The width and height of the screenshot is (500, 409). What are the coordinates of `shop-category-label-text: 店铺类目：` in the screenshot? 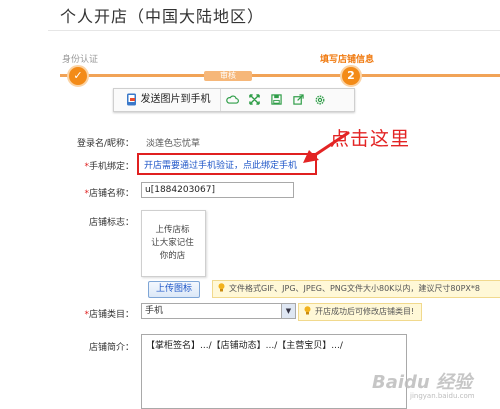 It's located at (111, 315).